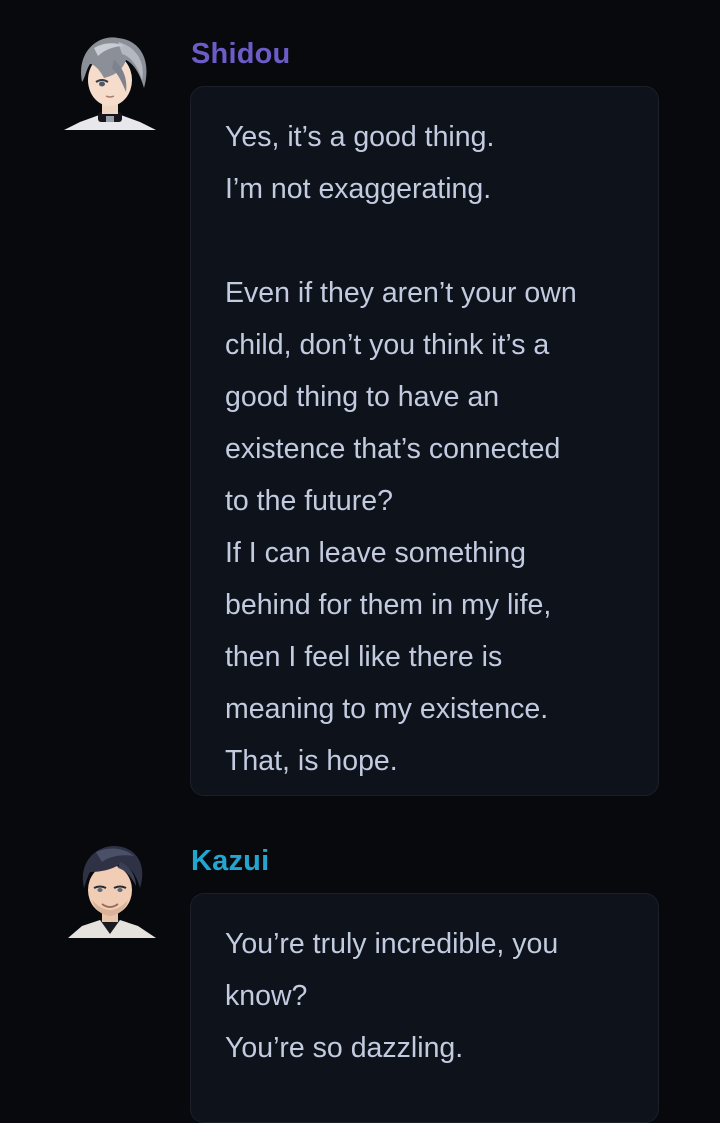 The width and height of the screenshot is (720, 1123). What do you see at coordinates (362, 397) in the screenshot?
I see `message-line: good thing to have an` at bounding box center [362, 397].